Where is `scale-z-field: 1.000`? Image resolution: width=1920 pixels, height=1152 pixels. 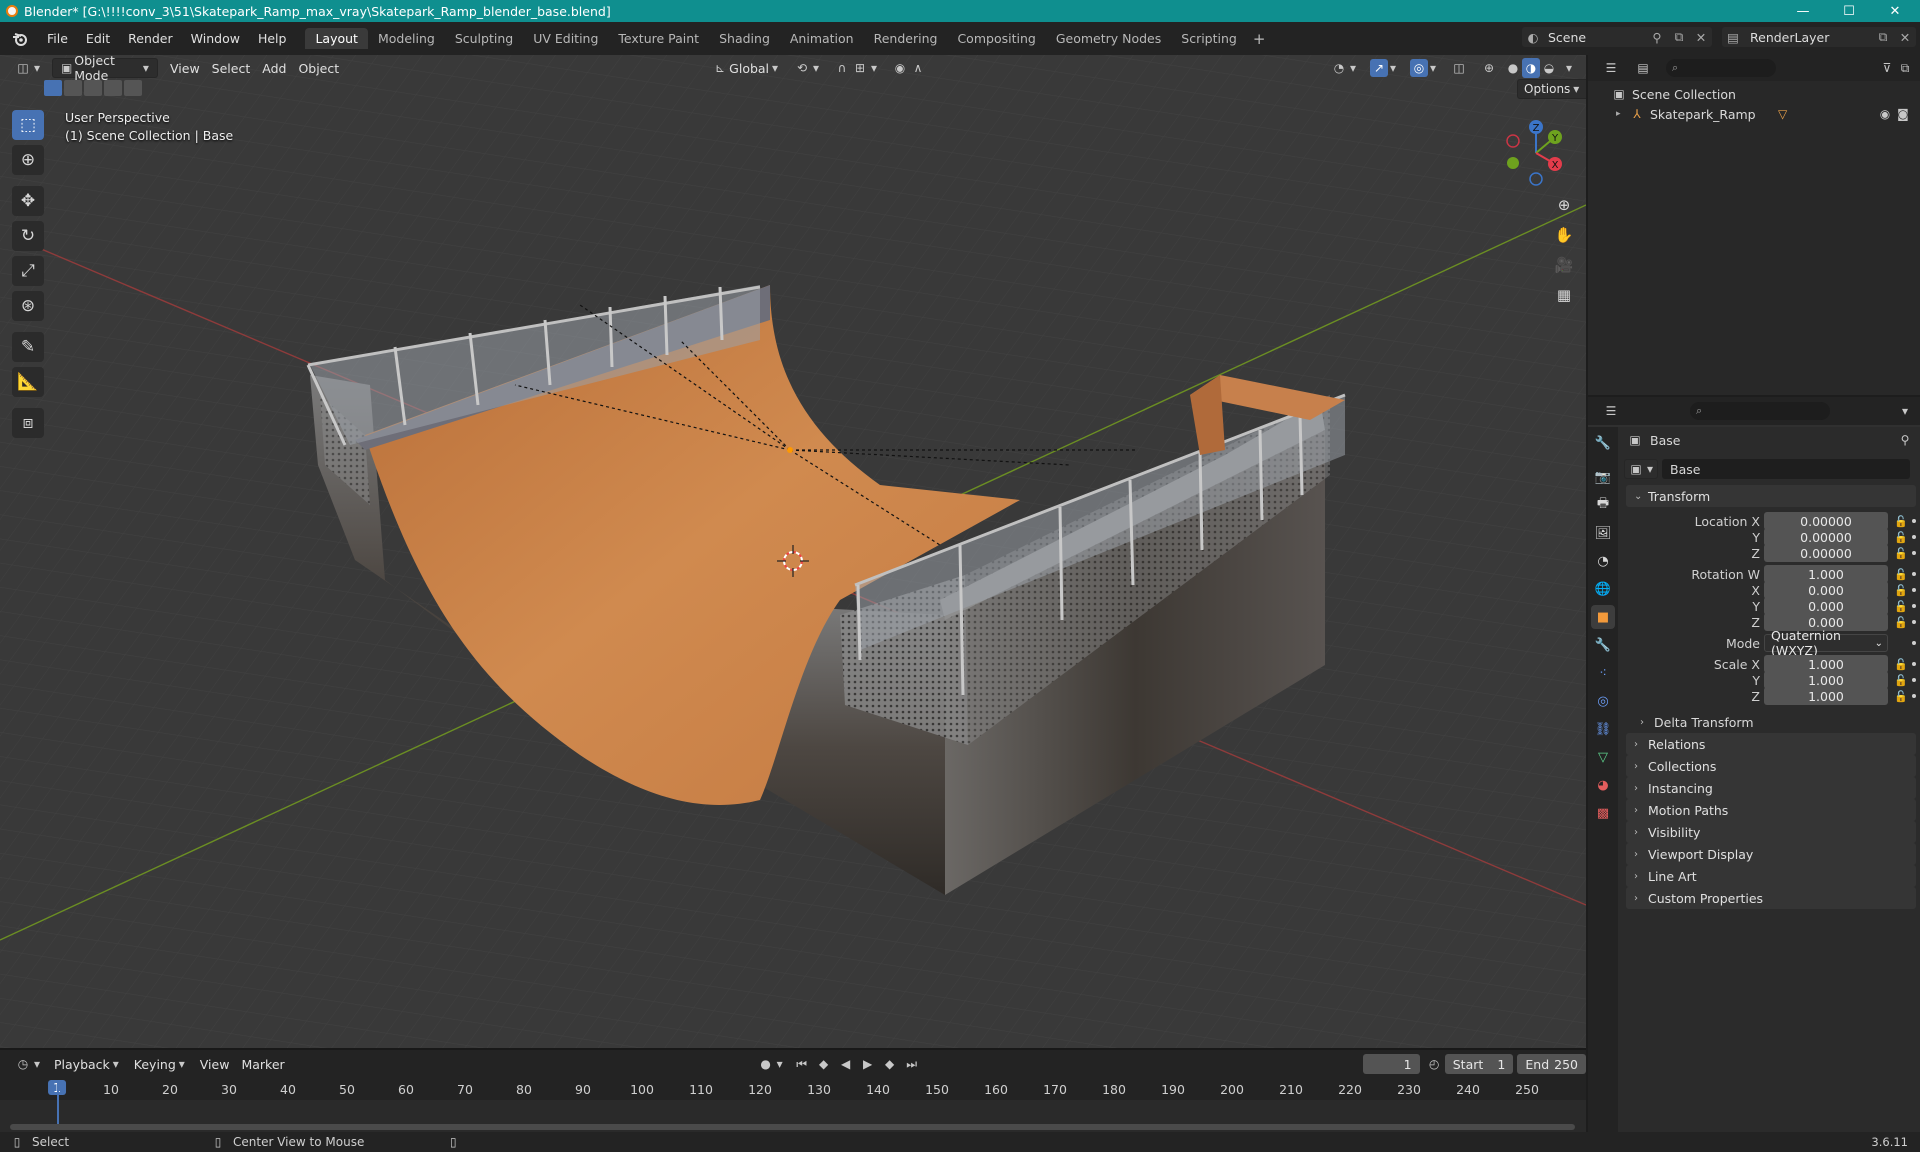
scale-z-field: 1.000 is located at coordinates (1826, 696).